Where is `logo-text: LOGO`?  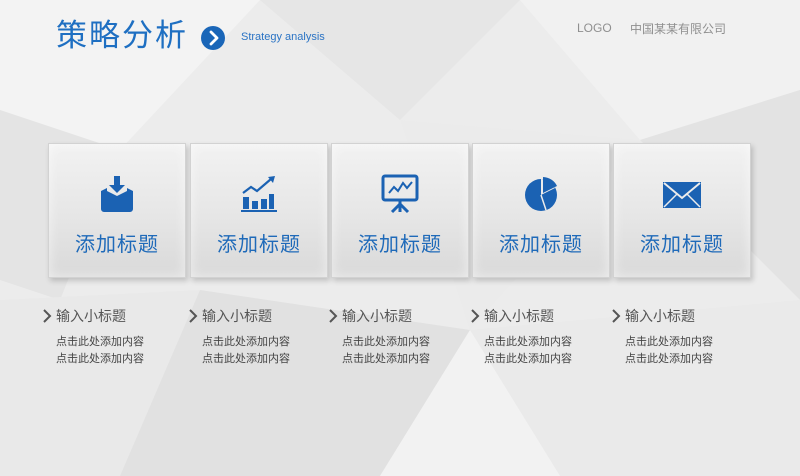
logo-text: LOGO is located at coordinates (594, 28).